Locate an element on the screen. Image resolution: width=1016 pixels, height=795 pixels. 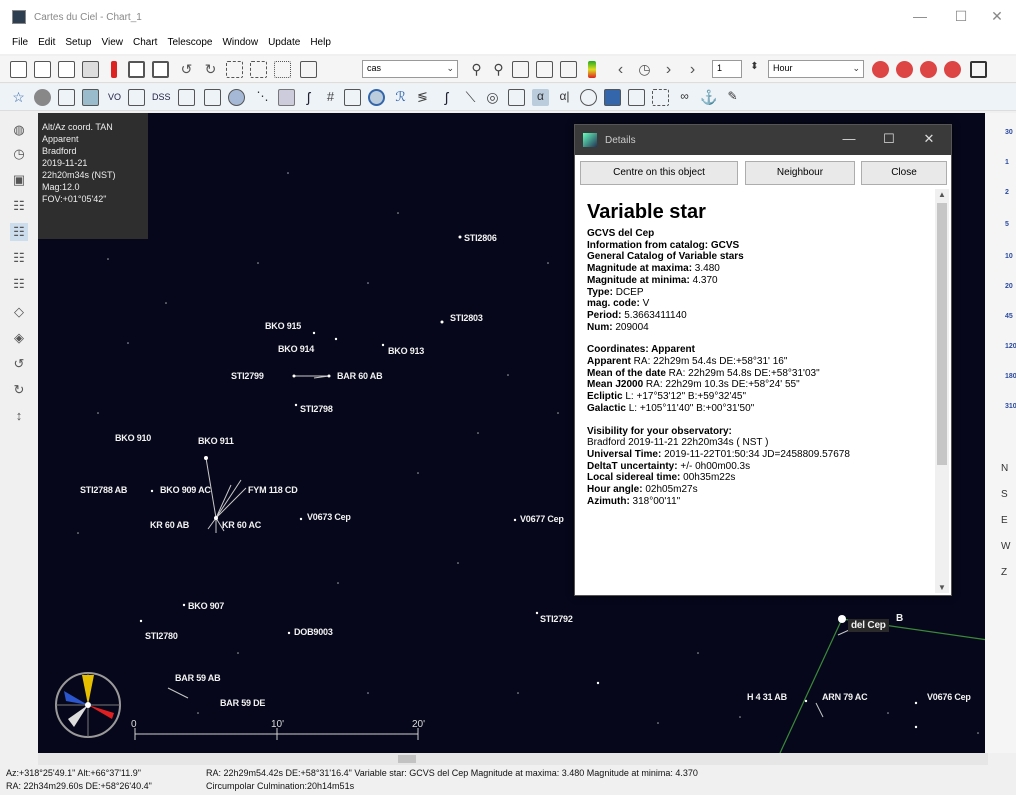
fov-button: 10 is located at coordinates (1009, 256).